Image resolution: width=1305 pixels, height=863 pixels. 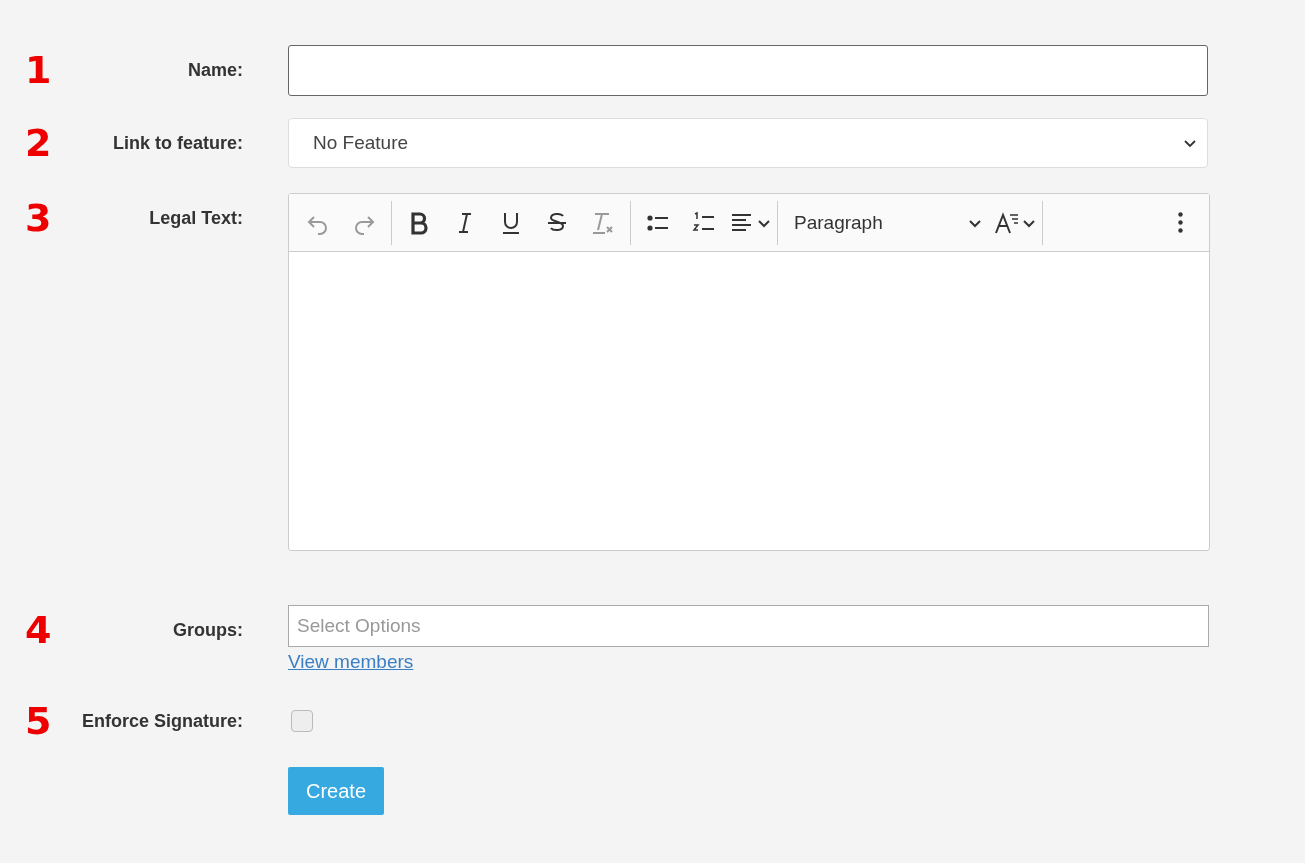 What do you see at coordinates (748, 143) in the screenshot?
I see `feature-dropdown: No Feature` at bounding box center [748, 143].